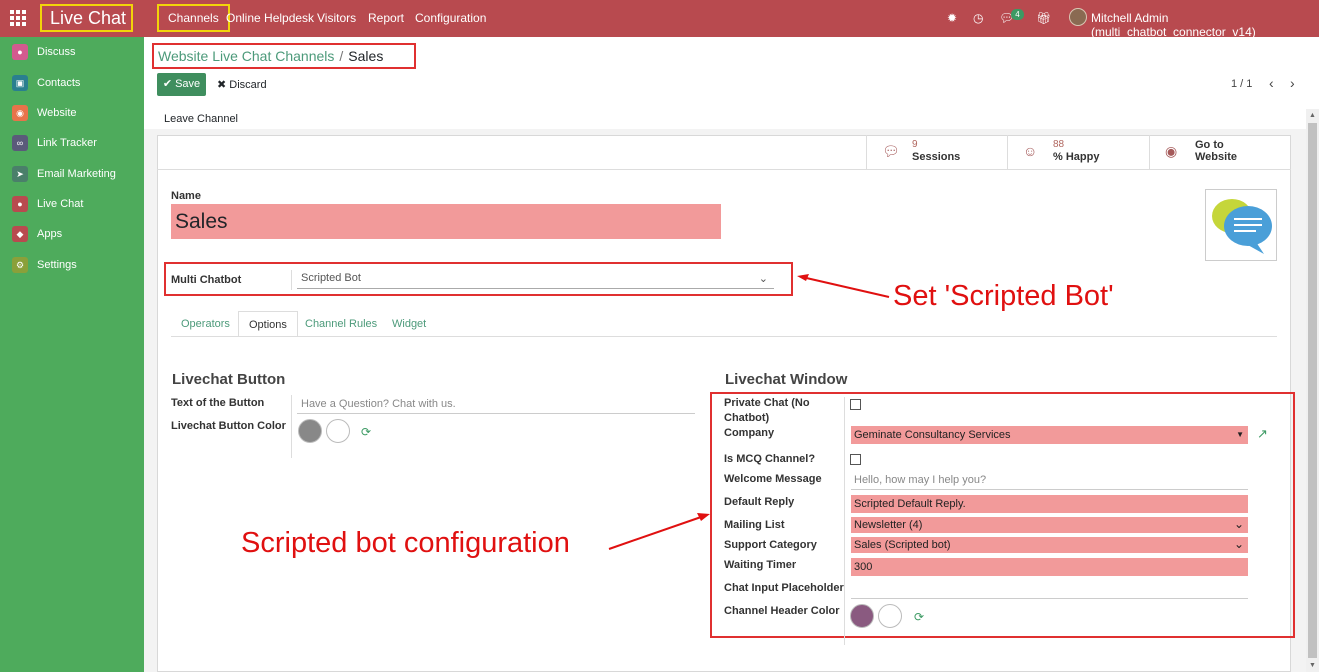  I want to click on chevron-right-icon: ›, so click(1292, 83).